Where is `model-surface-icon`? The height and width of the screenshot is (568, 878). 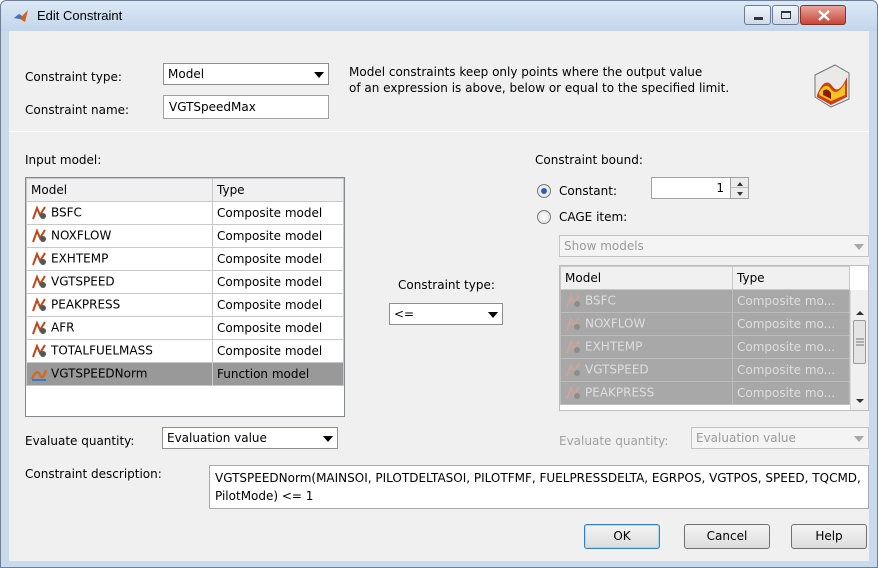 model-surface-icon is located at coordinates (832, 86).